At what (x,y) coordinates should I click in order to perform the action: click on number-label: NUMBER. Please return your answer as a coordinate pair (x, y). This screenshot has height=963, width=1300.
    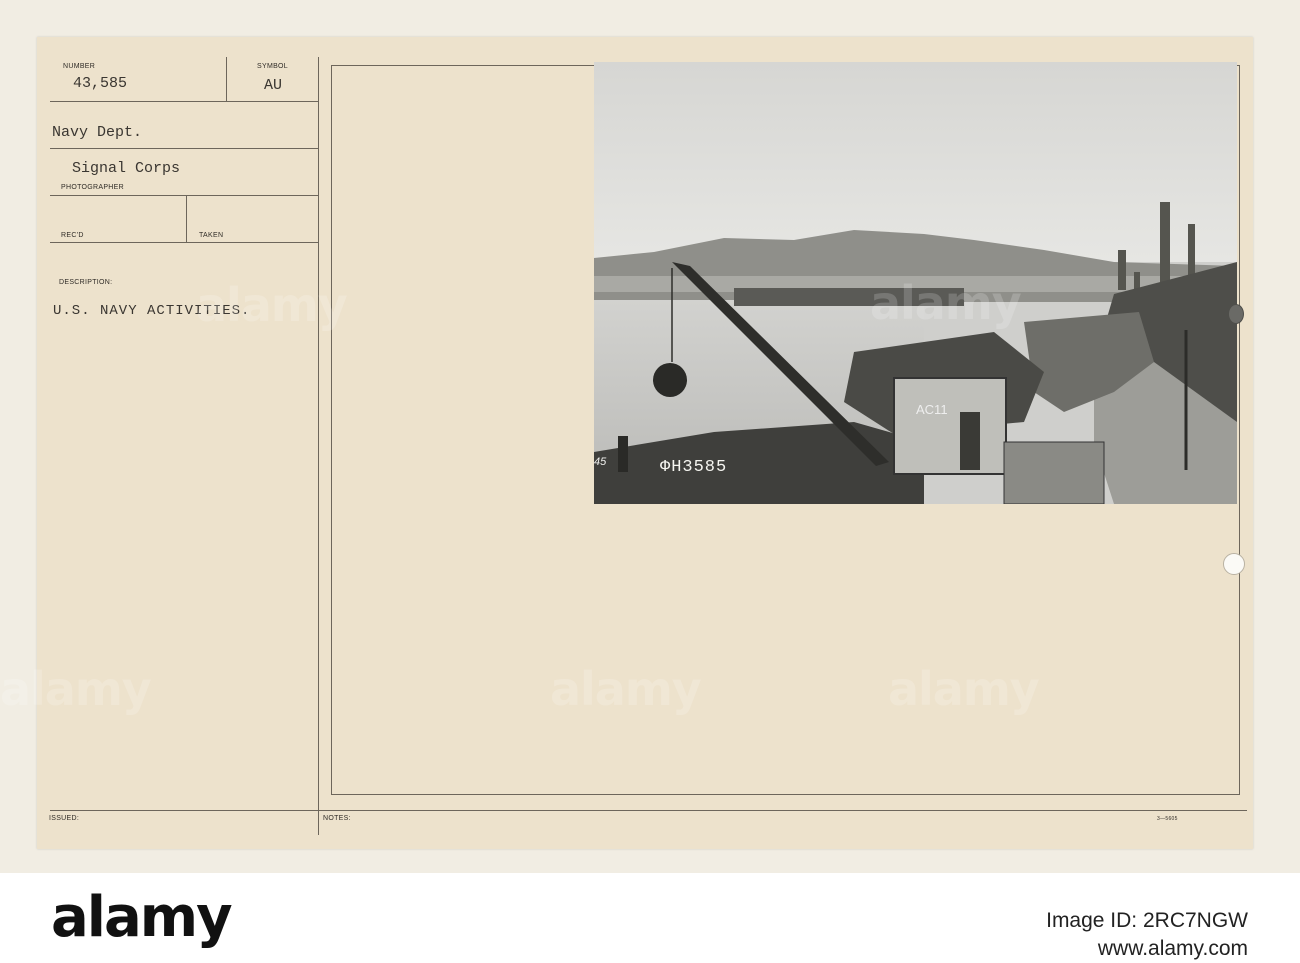
    Looking at the image, I should click on (79, 66).